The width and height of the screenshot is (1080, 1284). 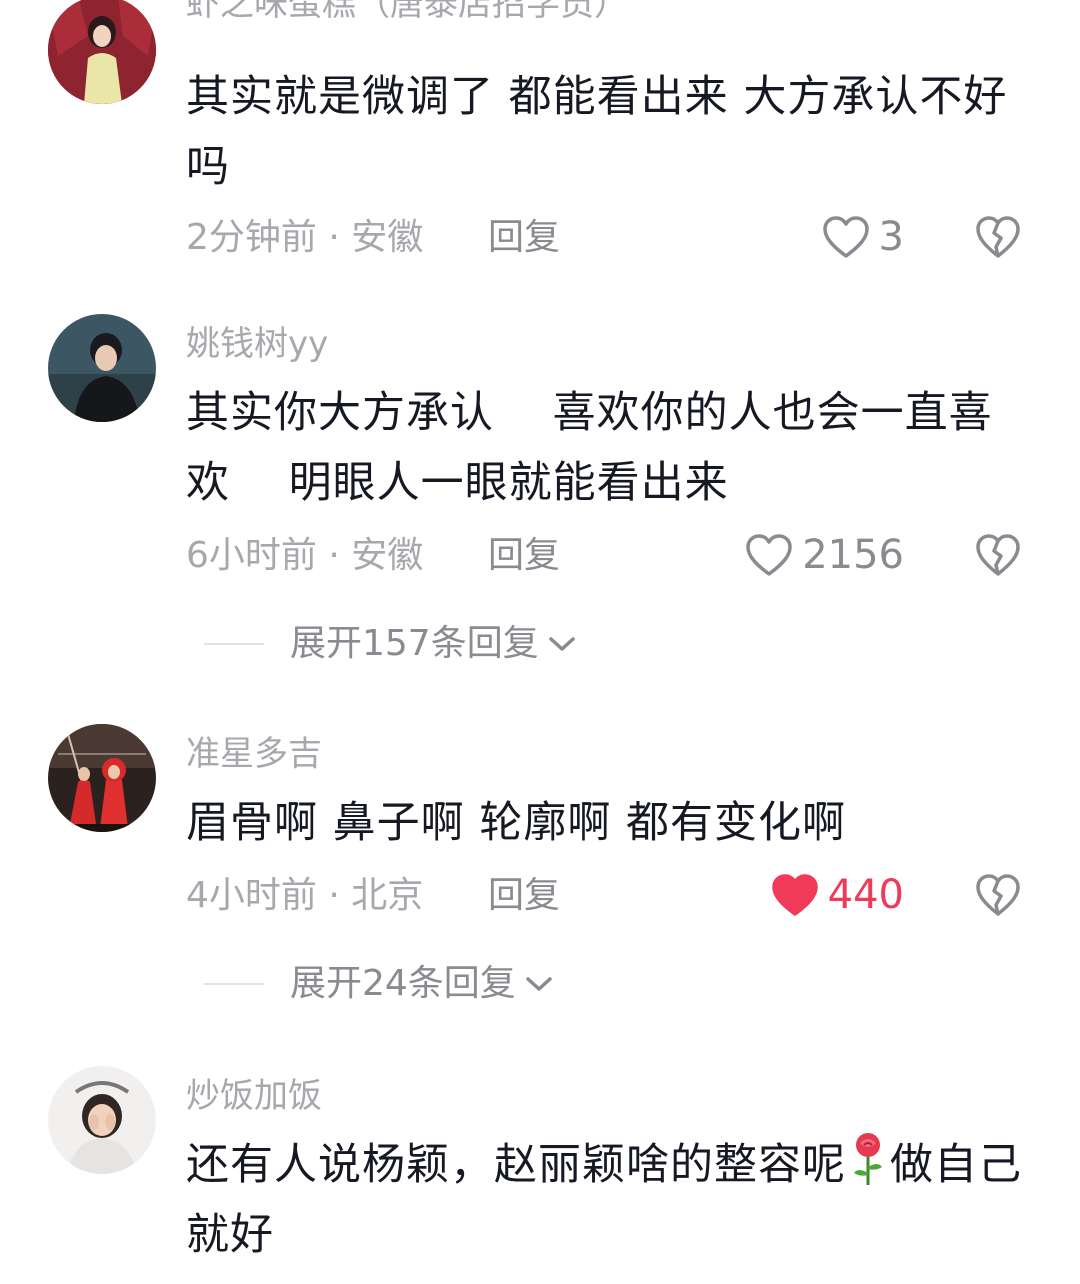 What do you see at coordinates (794, 895) in the screenshot?
I see `heart-filled-icon` at bounding box center [794, 895].